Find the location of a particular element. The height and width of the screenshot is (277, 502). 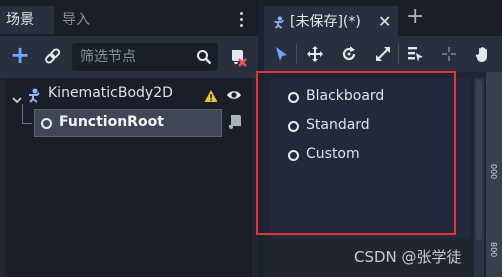

close-tab-icon: ✕ is located at coordinates (384, 21).